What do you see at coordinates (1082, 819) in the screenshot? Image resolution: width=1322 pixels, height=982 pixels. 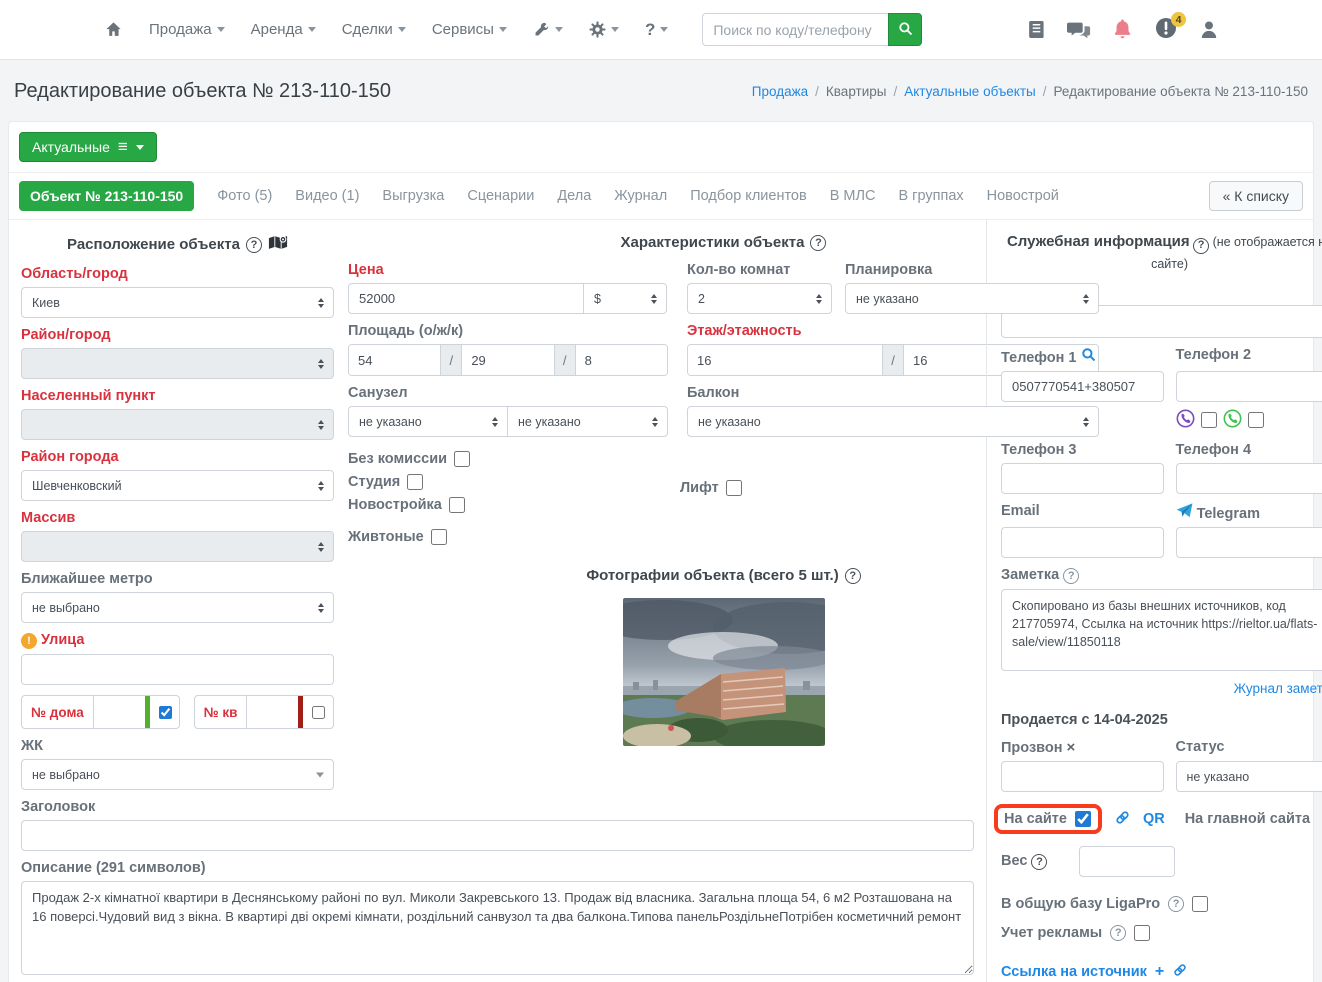 I see `on-site-checkbox` at bounding box center [1082, 819].